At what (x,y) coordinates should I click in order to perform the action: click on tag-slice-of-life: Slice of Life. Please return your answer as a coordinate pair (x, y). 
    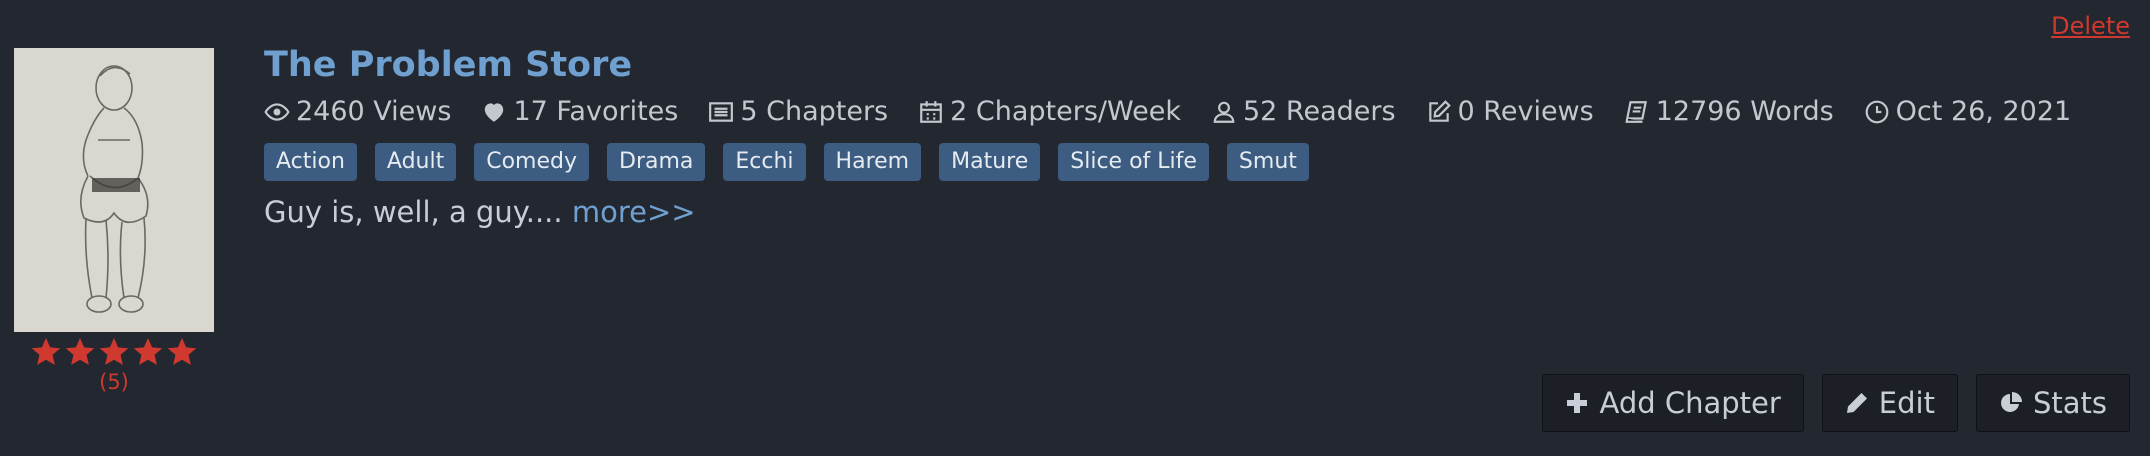
    Looking at the image, I should click on (1133, 162).